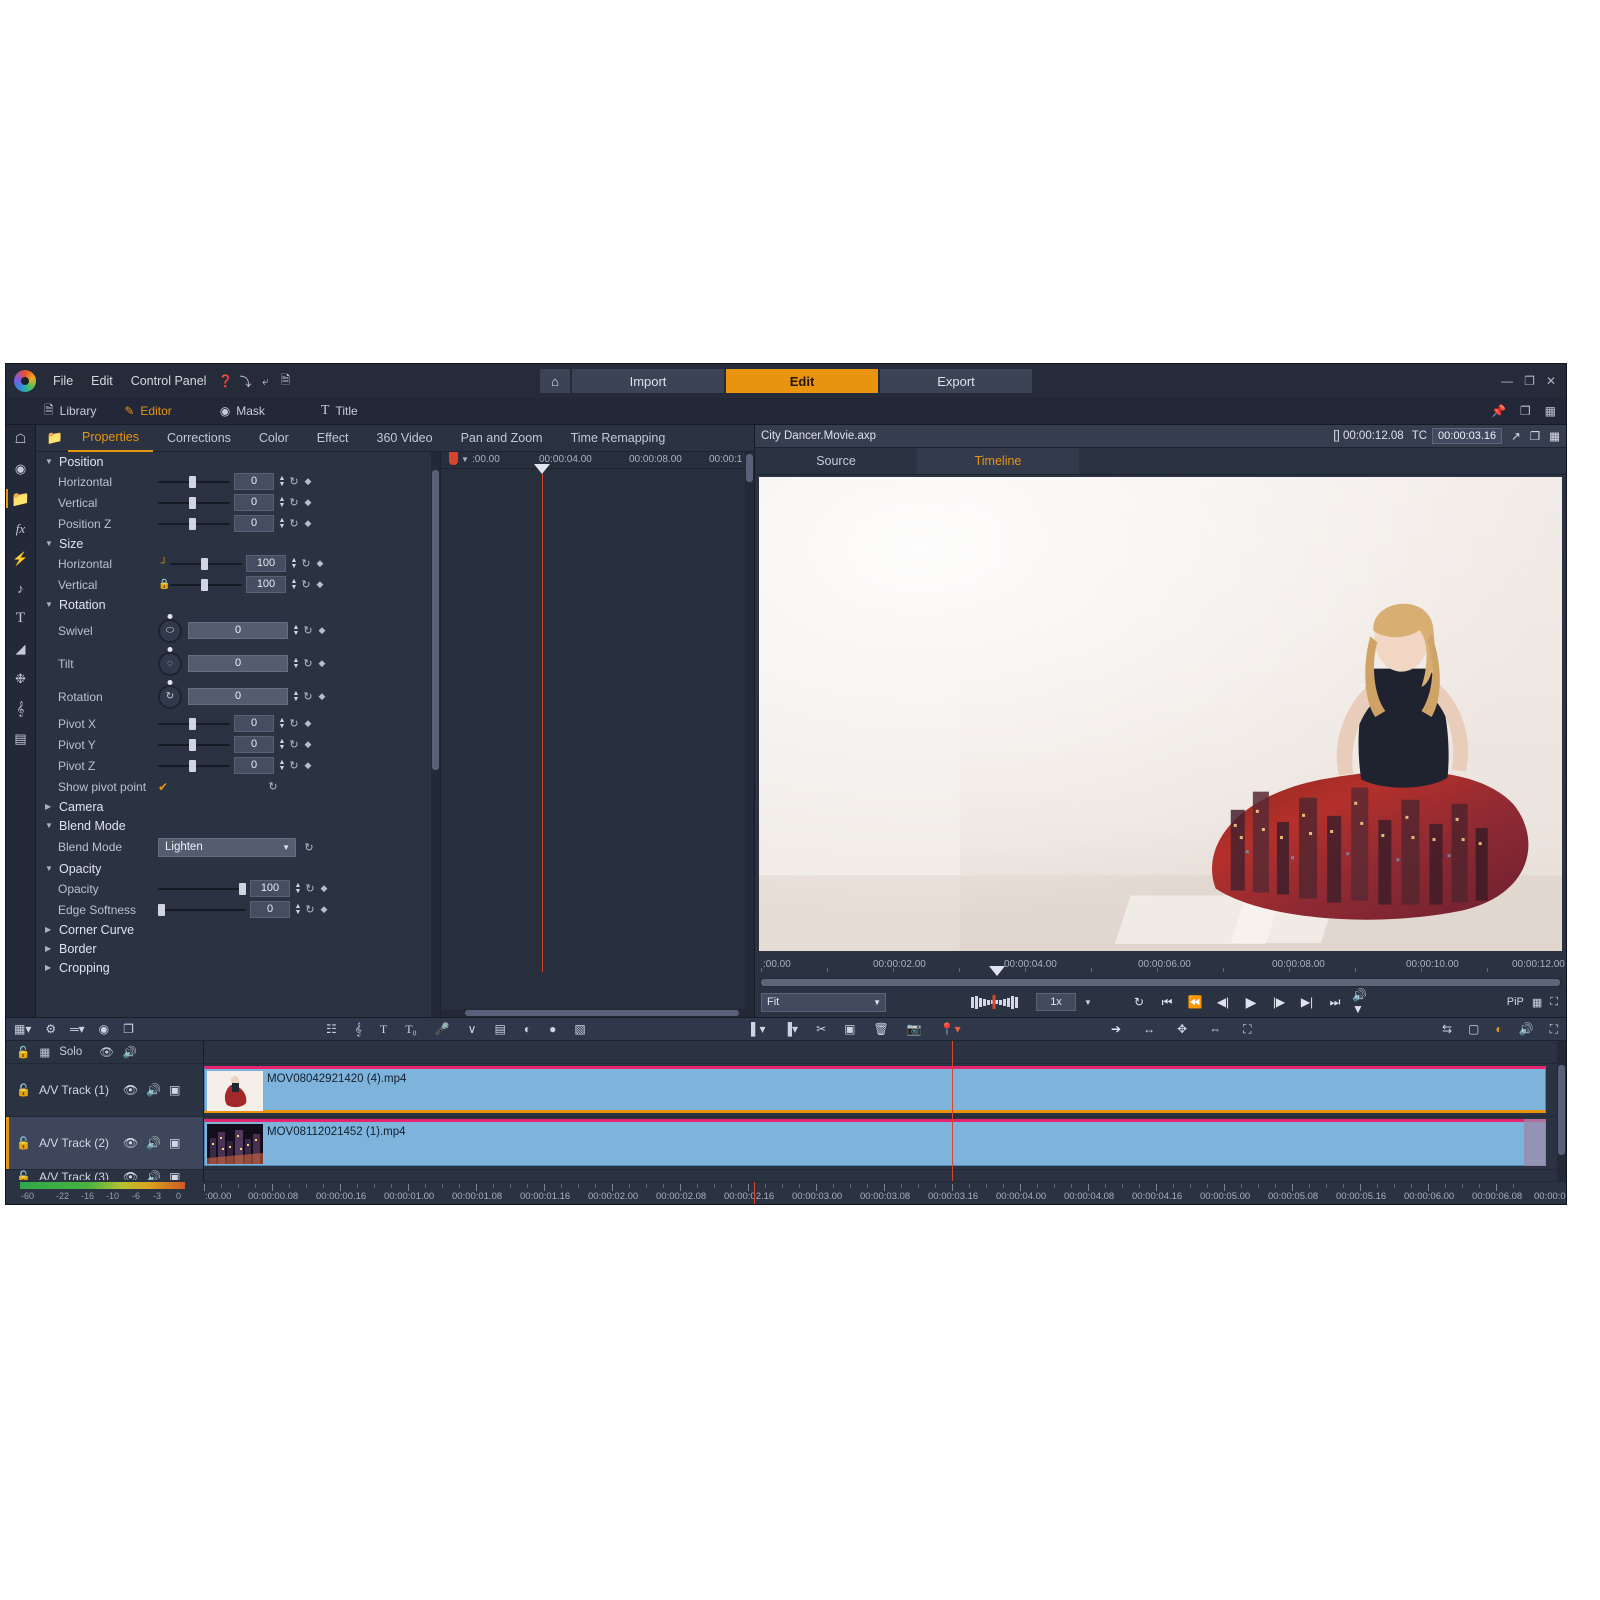  I want to click on settings-icon: ⚙, so click(50, 1029).